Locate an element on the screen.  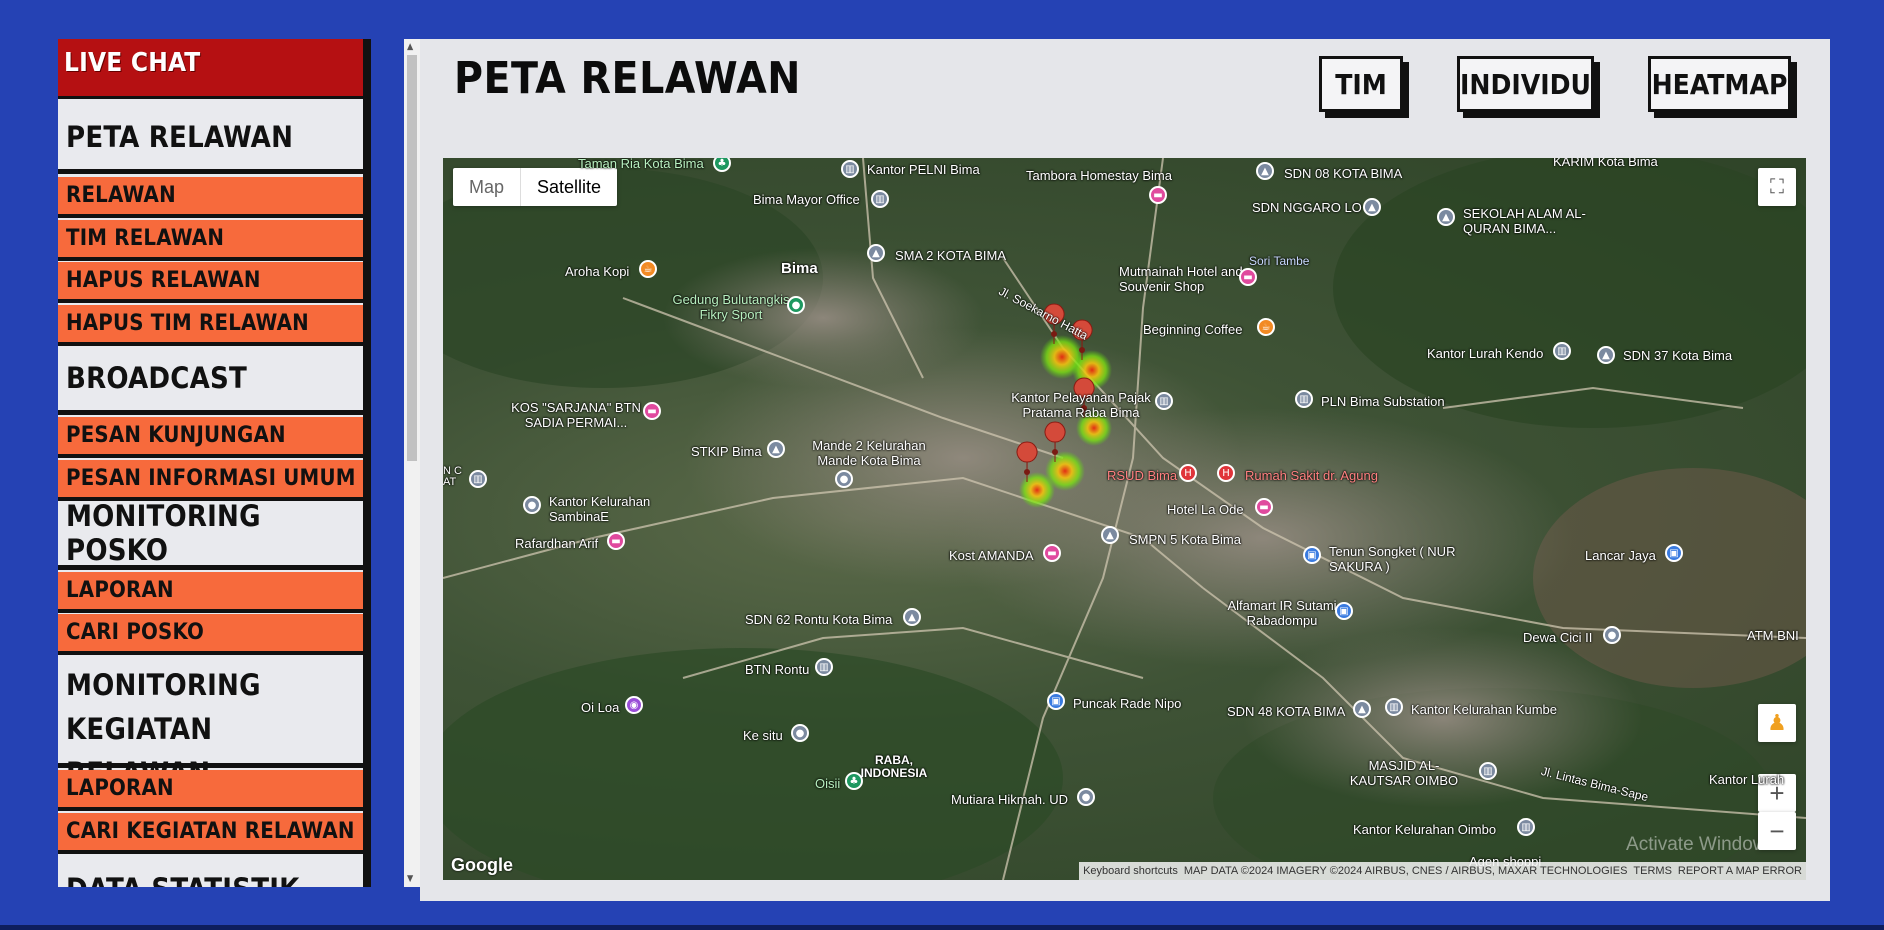
scrollbar-thumb is located at coordinates (412, 258).